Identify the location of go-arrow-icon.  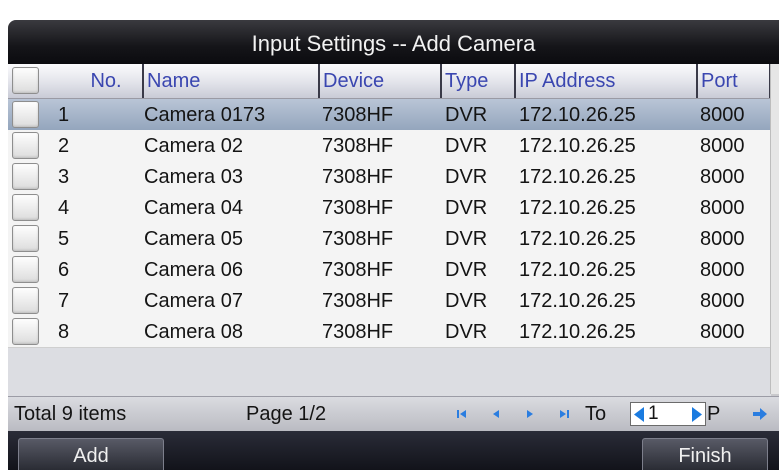
(760, 414).